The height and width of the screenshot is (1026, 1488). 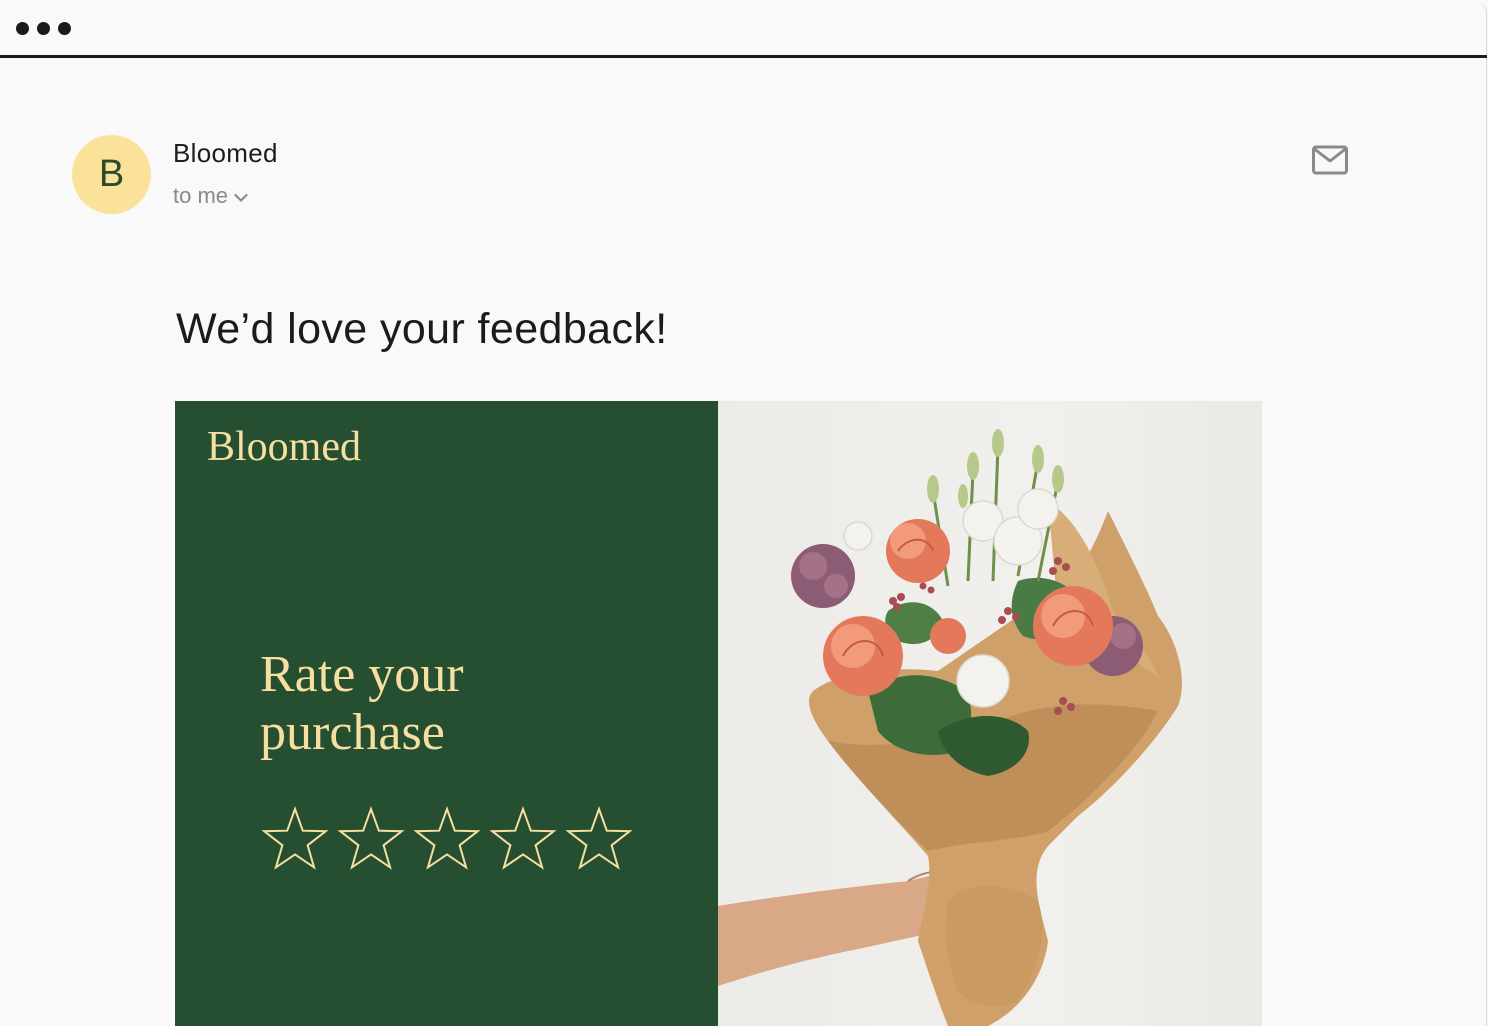 What do you see at coordinates (362, 674) in the screenshot?
I see `headline-line-1: Rate your` at bounding box center [362, 674].